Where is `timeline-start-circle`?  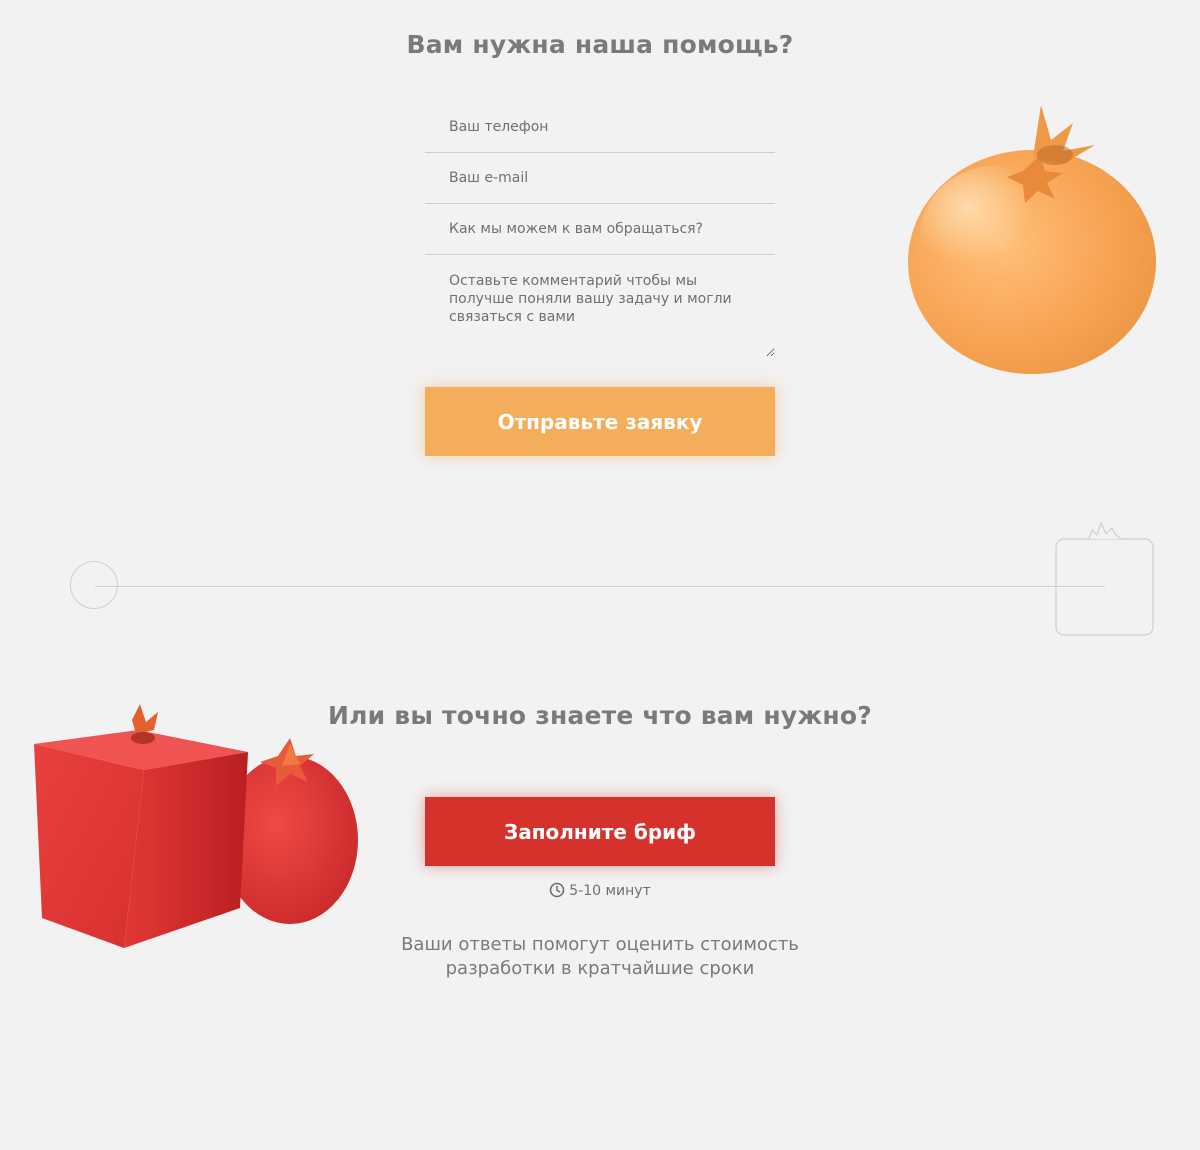
timeline-start-circle is located at coordinates (94, 585).